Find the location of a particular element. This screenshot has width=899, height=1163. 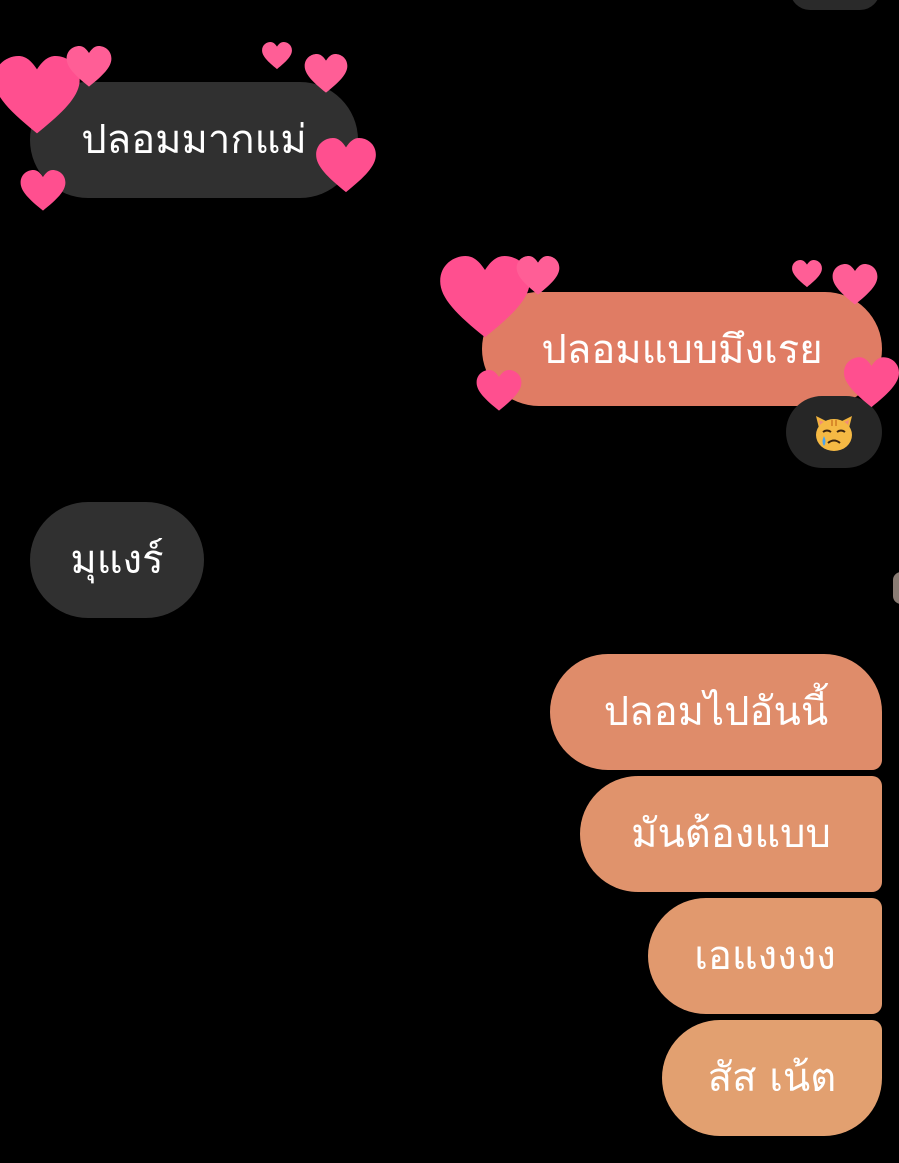

read-receipt-avatar-partial is located at coordinates (896, 588).